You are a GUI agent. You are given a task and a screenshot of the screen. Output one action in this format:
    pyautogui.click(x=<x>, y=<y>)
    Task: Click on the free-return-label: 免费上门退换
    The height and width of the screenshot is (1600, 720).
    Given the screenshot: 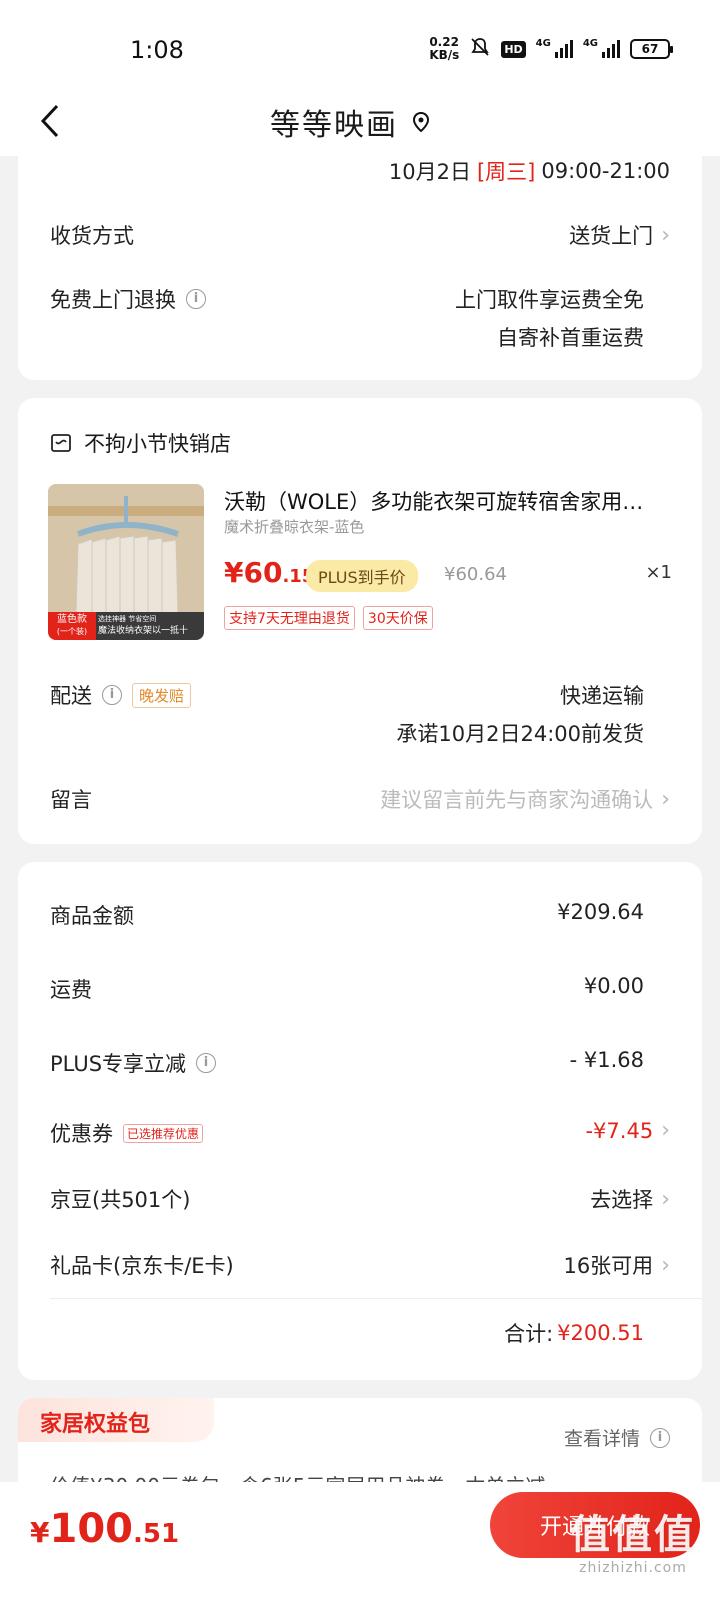 What is the action you would take?
    pyautogui.click(x=113, y=300)
    